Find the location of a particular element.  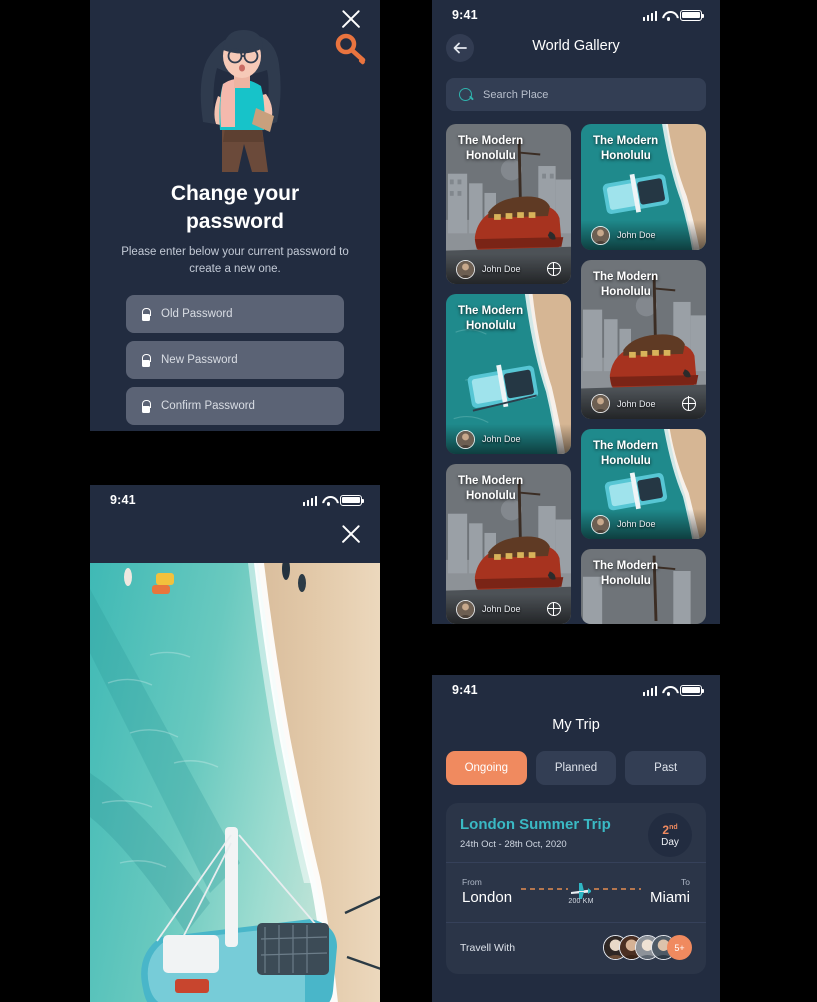

new-password-field: New Password is located at coordinates (235, 360).